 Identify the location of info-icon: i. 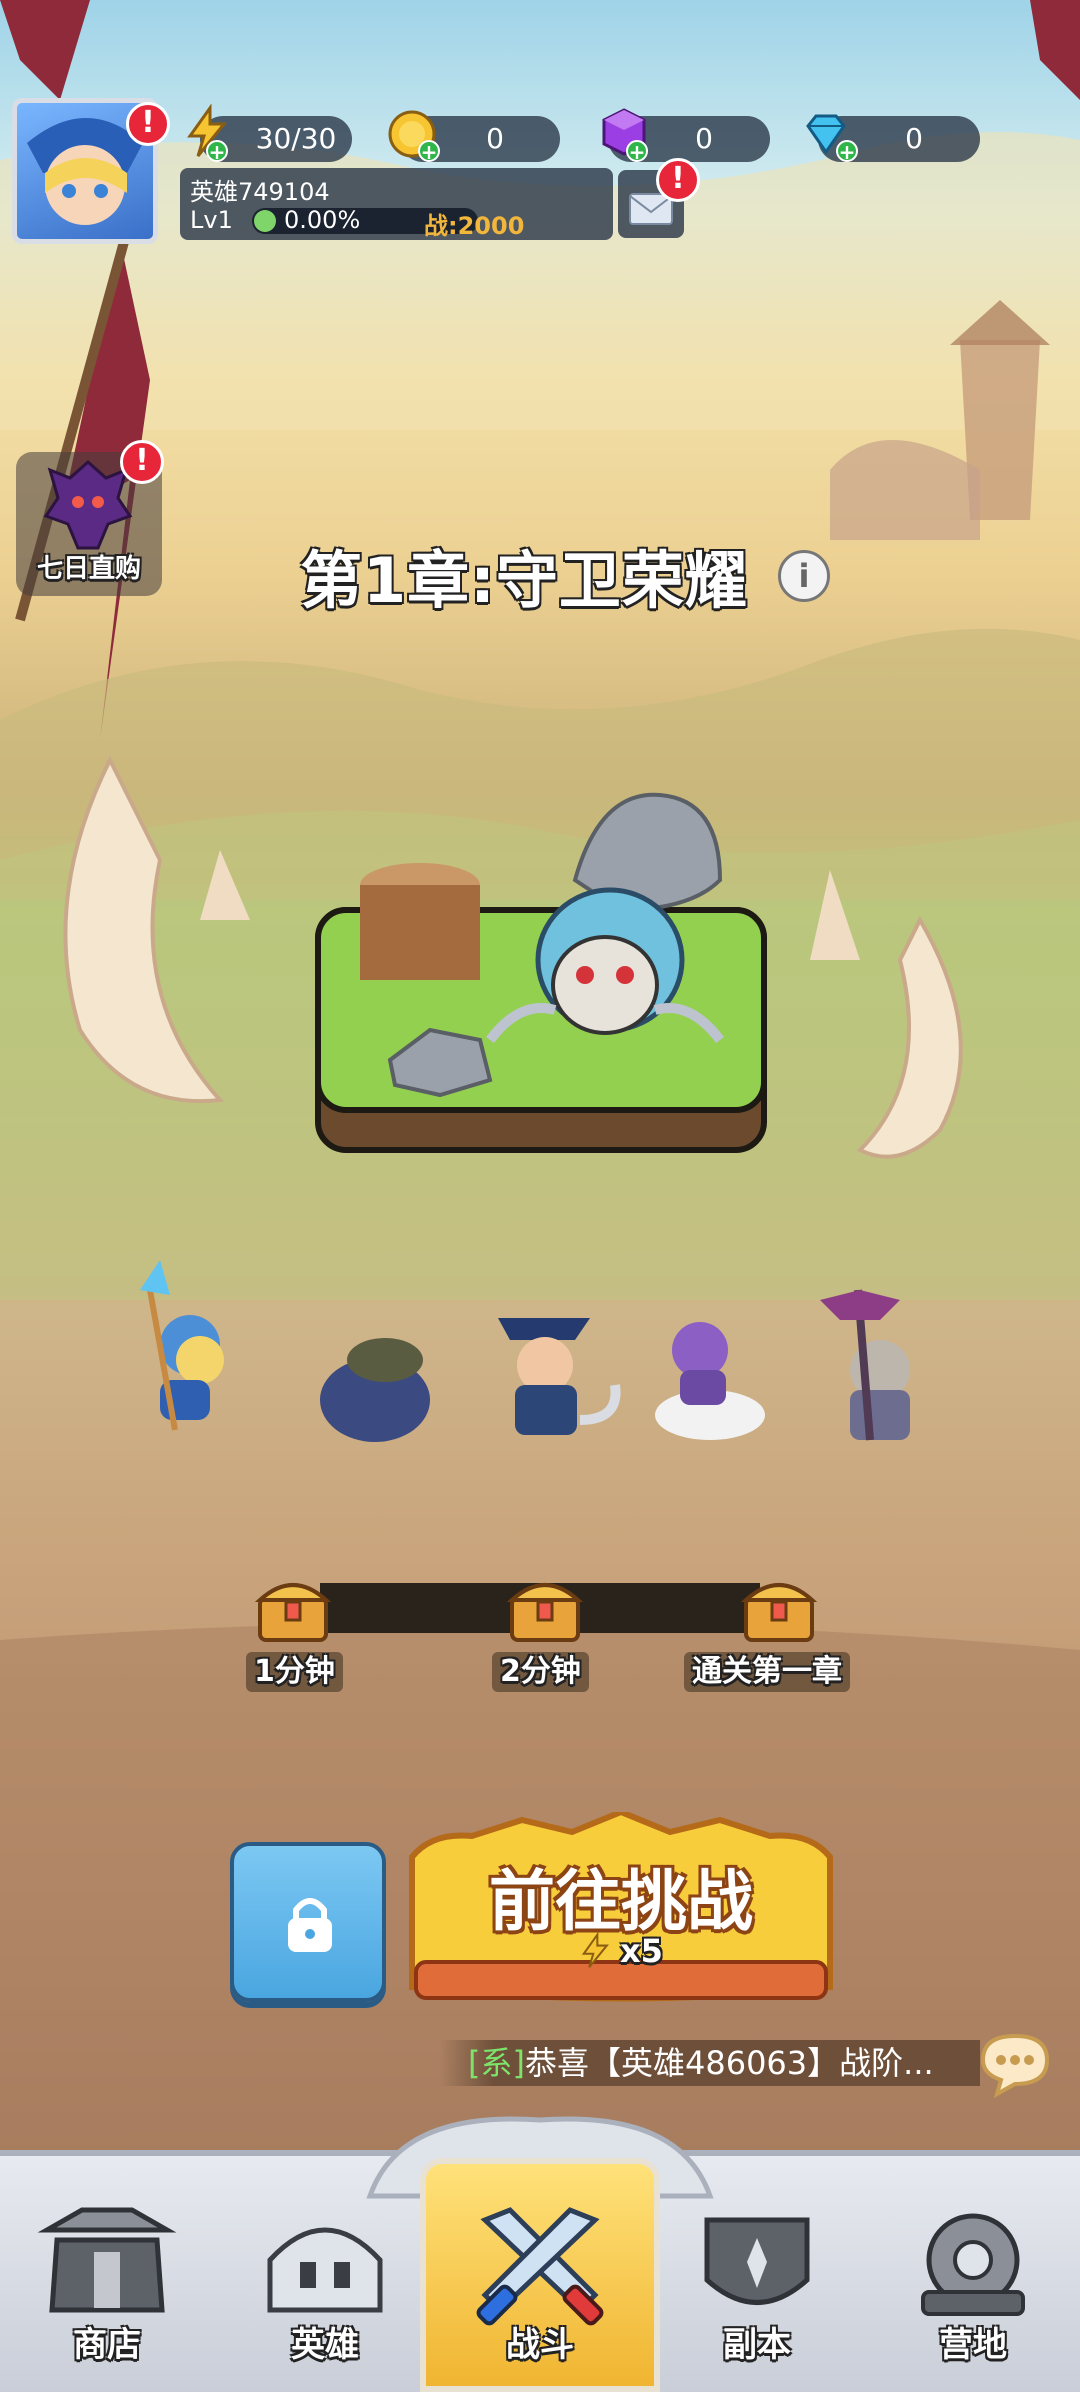
(804, 576).